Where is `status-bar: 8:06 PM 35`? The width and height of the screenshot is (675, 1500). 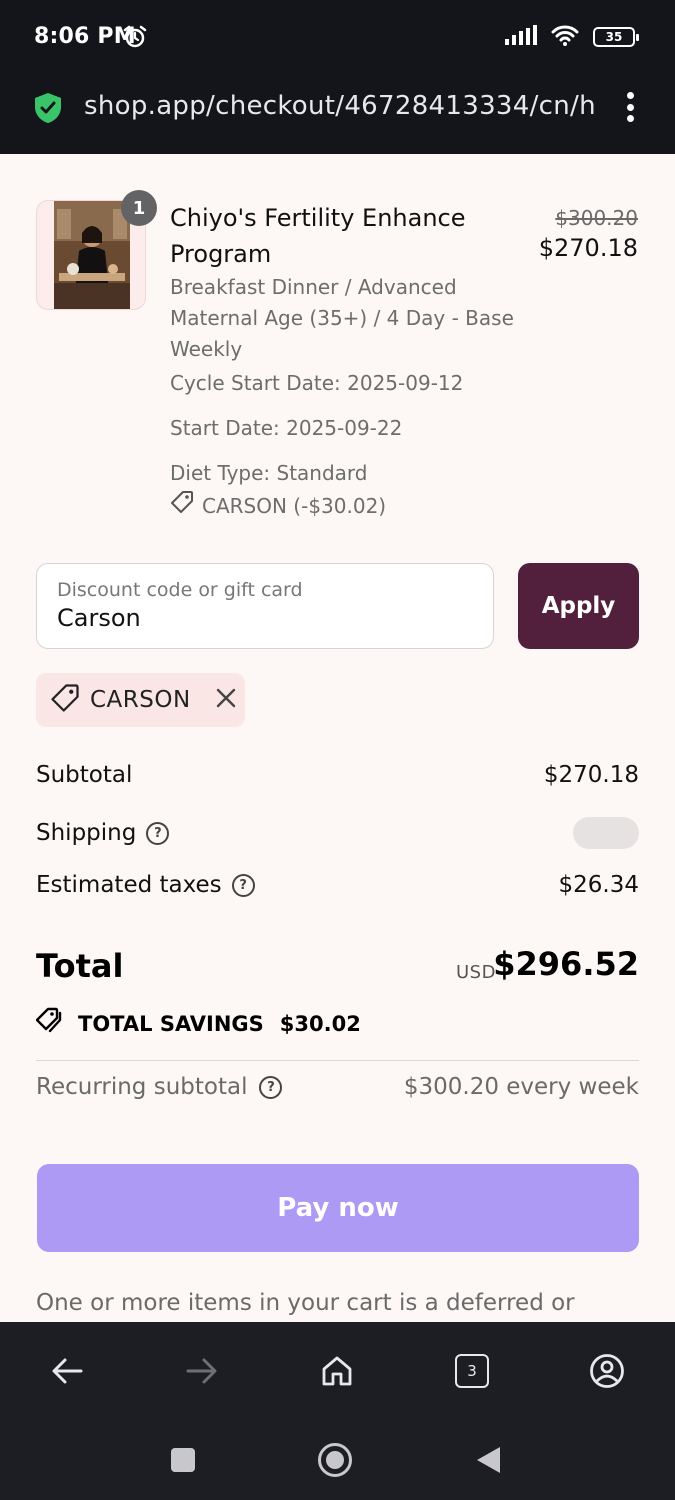 status-bar: 8:06 PM 35 is located at coordinates (337, 38).